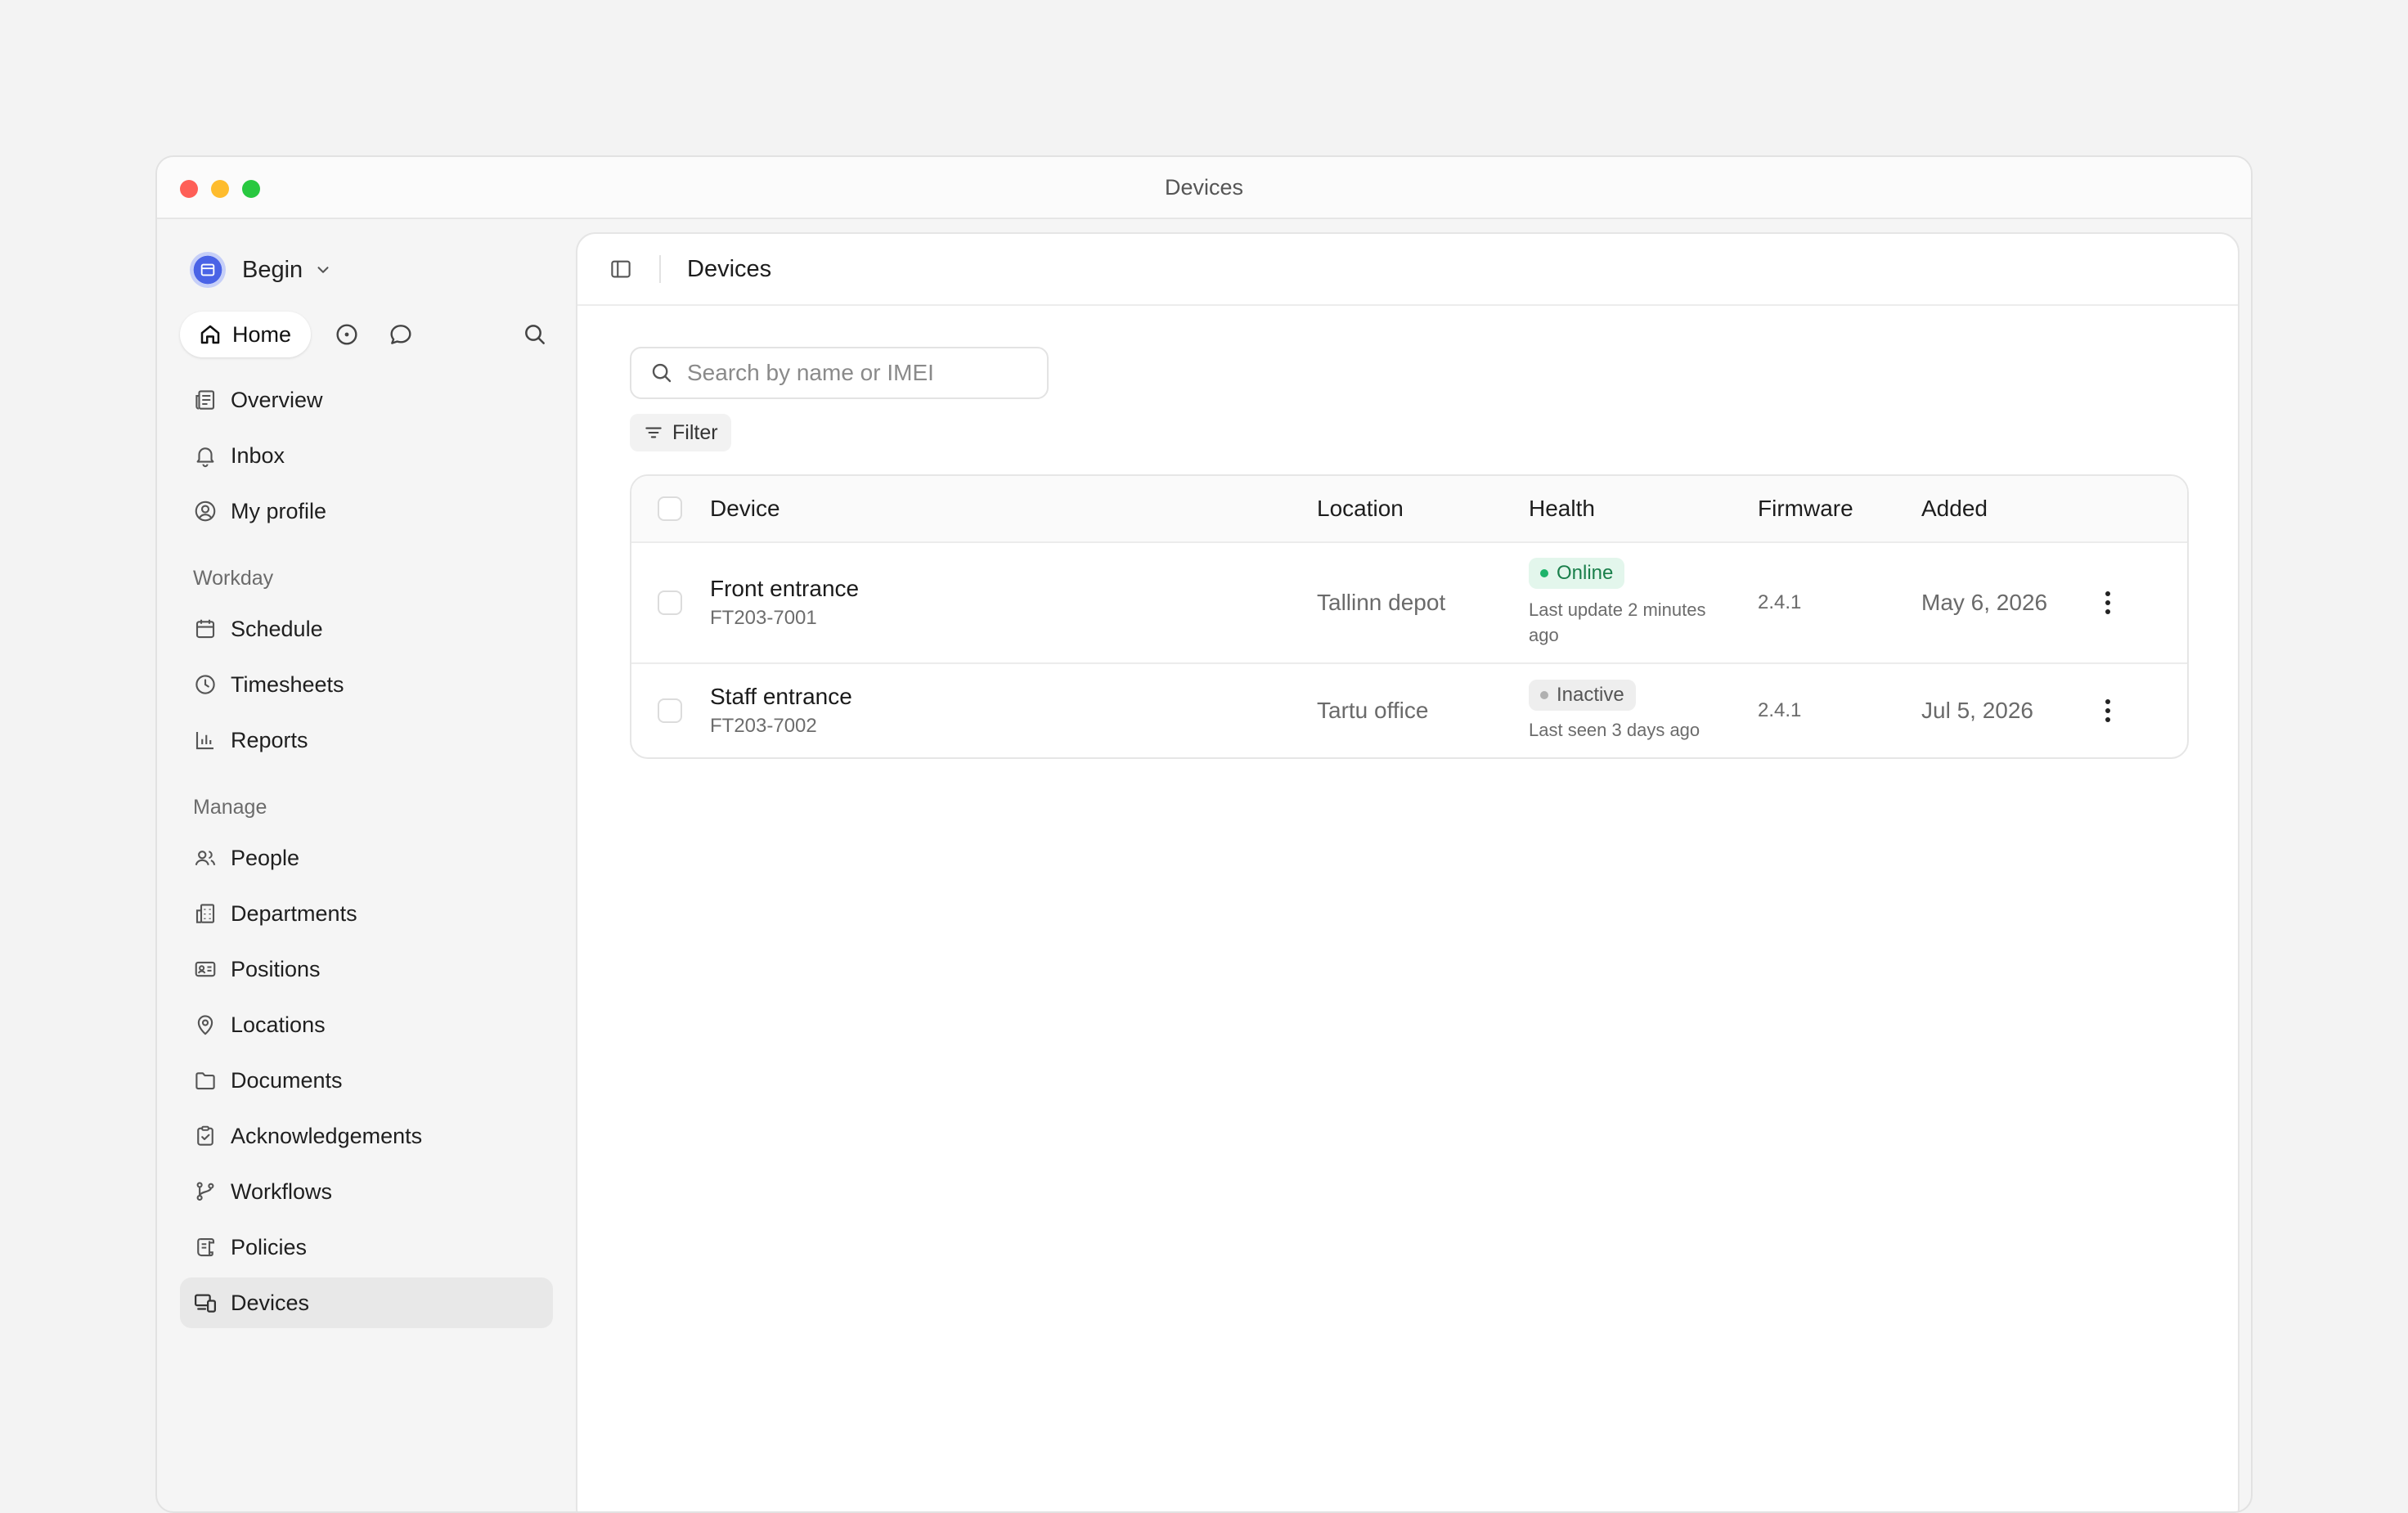  What do you see at coordinates (1407, 270) in the screenshot?
I see `main-header: Devices` at bounding box center [1407, 270].